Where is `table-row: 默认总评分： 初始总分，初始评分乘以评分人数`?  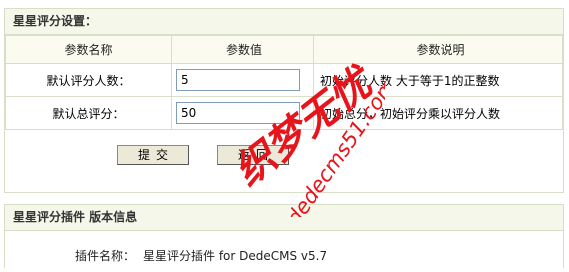 table-row: 默认总评分： 初始总分，初始评分乘以评分人数 is located at coordinates (284, 113).